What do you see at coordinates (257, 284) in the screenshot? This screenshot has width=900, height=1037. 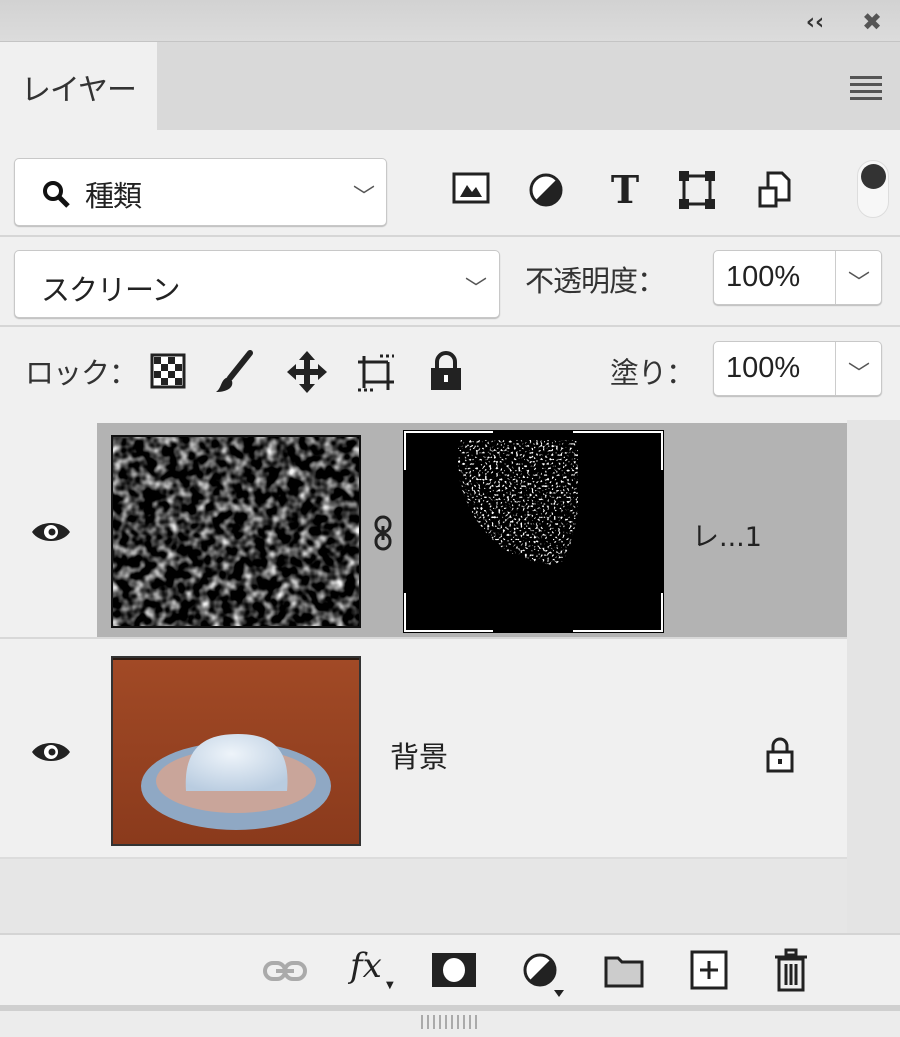 I see `blend-mode-select: スクリーン ﹀` at bounding box center [257, 284].